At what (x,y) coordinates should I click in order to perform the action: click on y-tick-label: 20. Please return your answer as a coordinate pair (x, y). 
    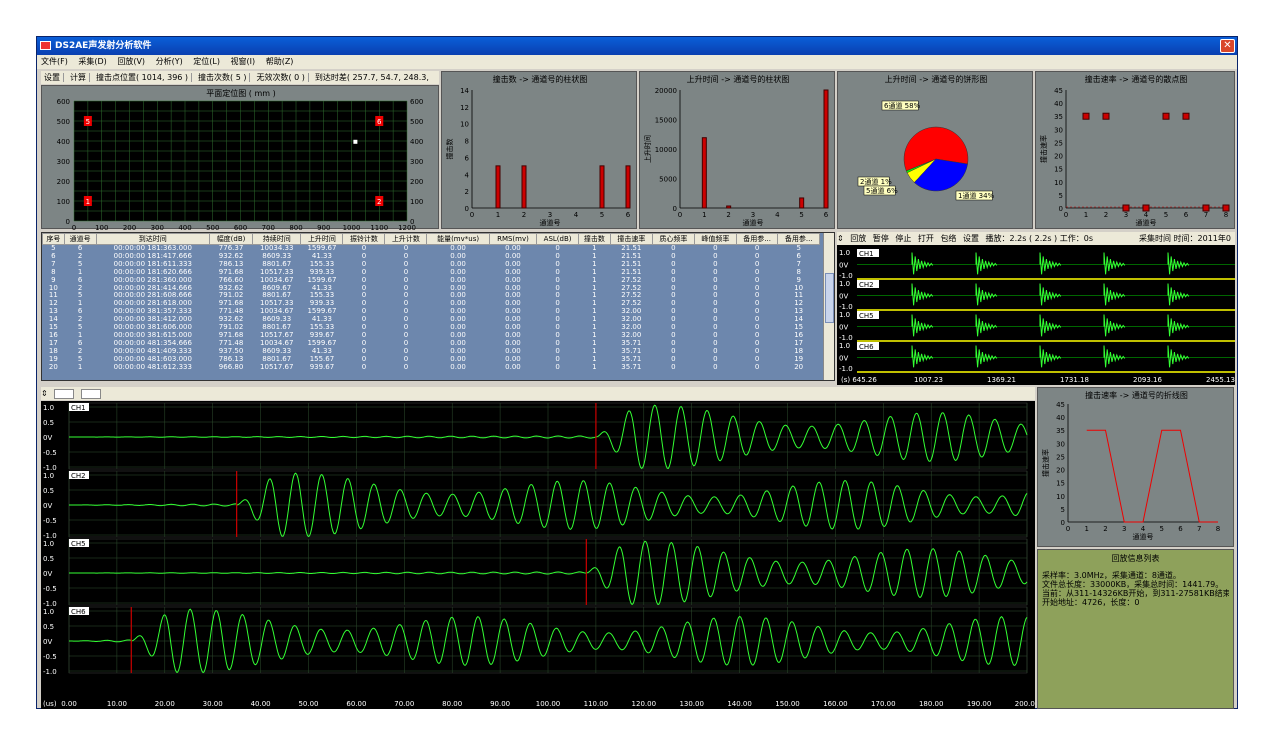
    Looking at the image, I should click on (1058, 157).